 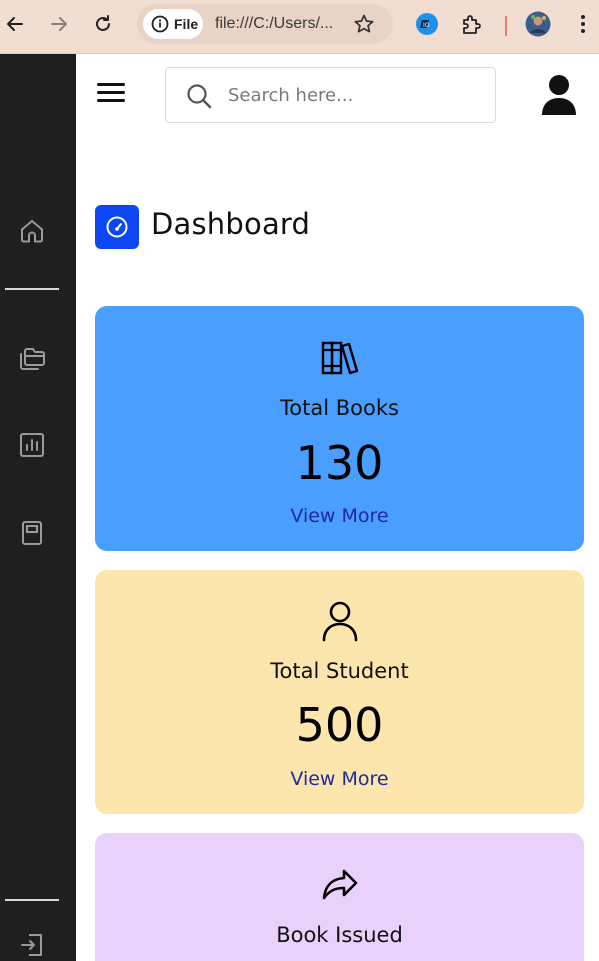 I want to click on browser-toolbar: File file:///C:/Users/... IO, so click(x=299, y=27).